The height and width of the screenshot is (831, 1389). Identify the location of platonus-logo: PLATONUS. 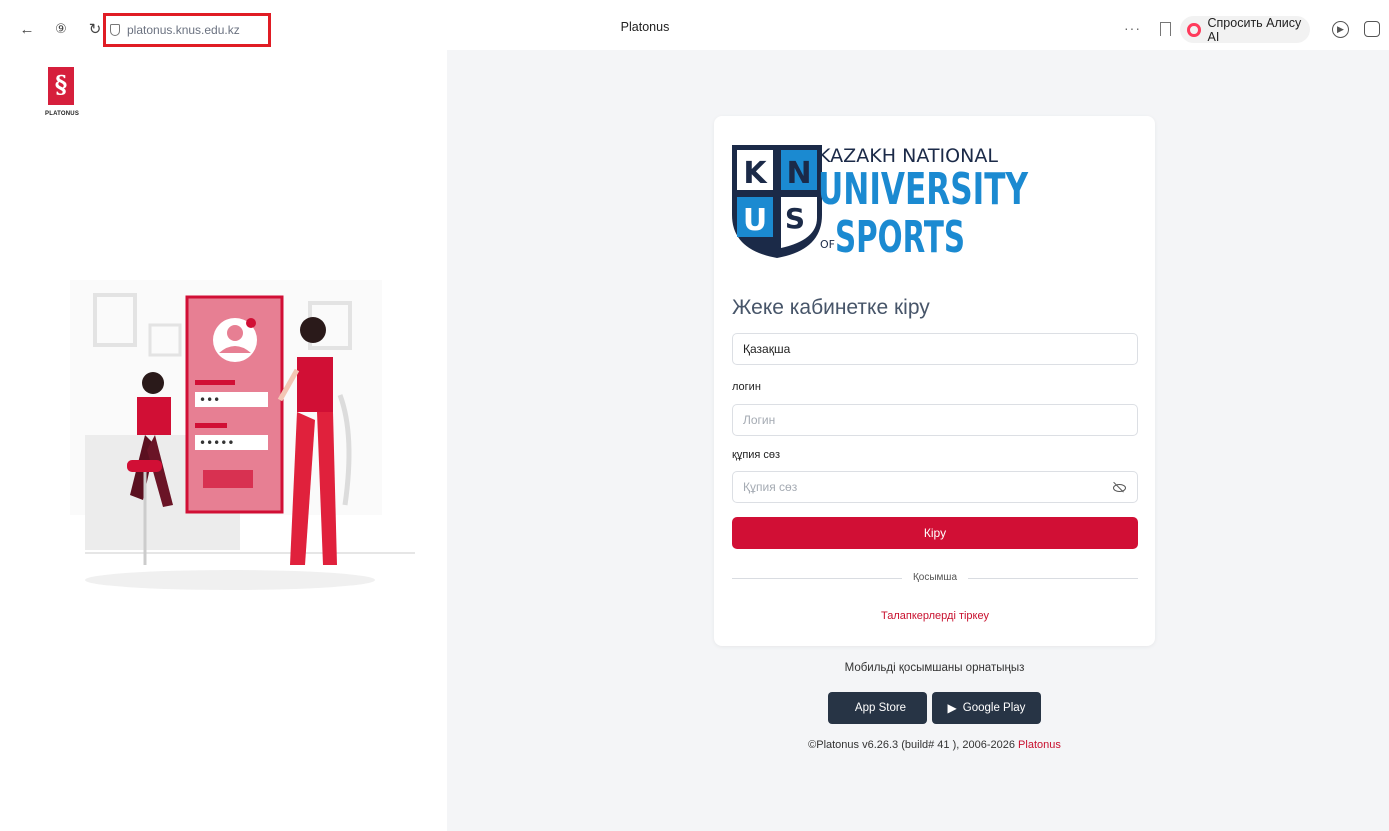
(62, 97).